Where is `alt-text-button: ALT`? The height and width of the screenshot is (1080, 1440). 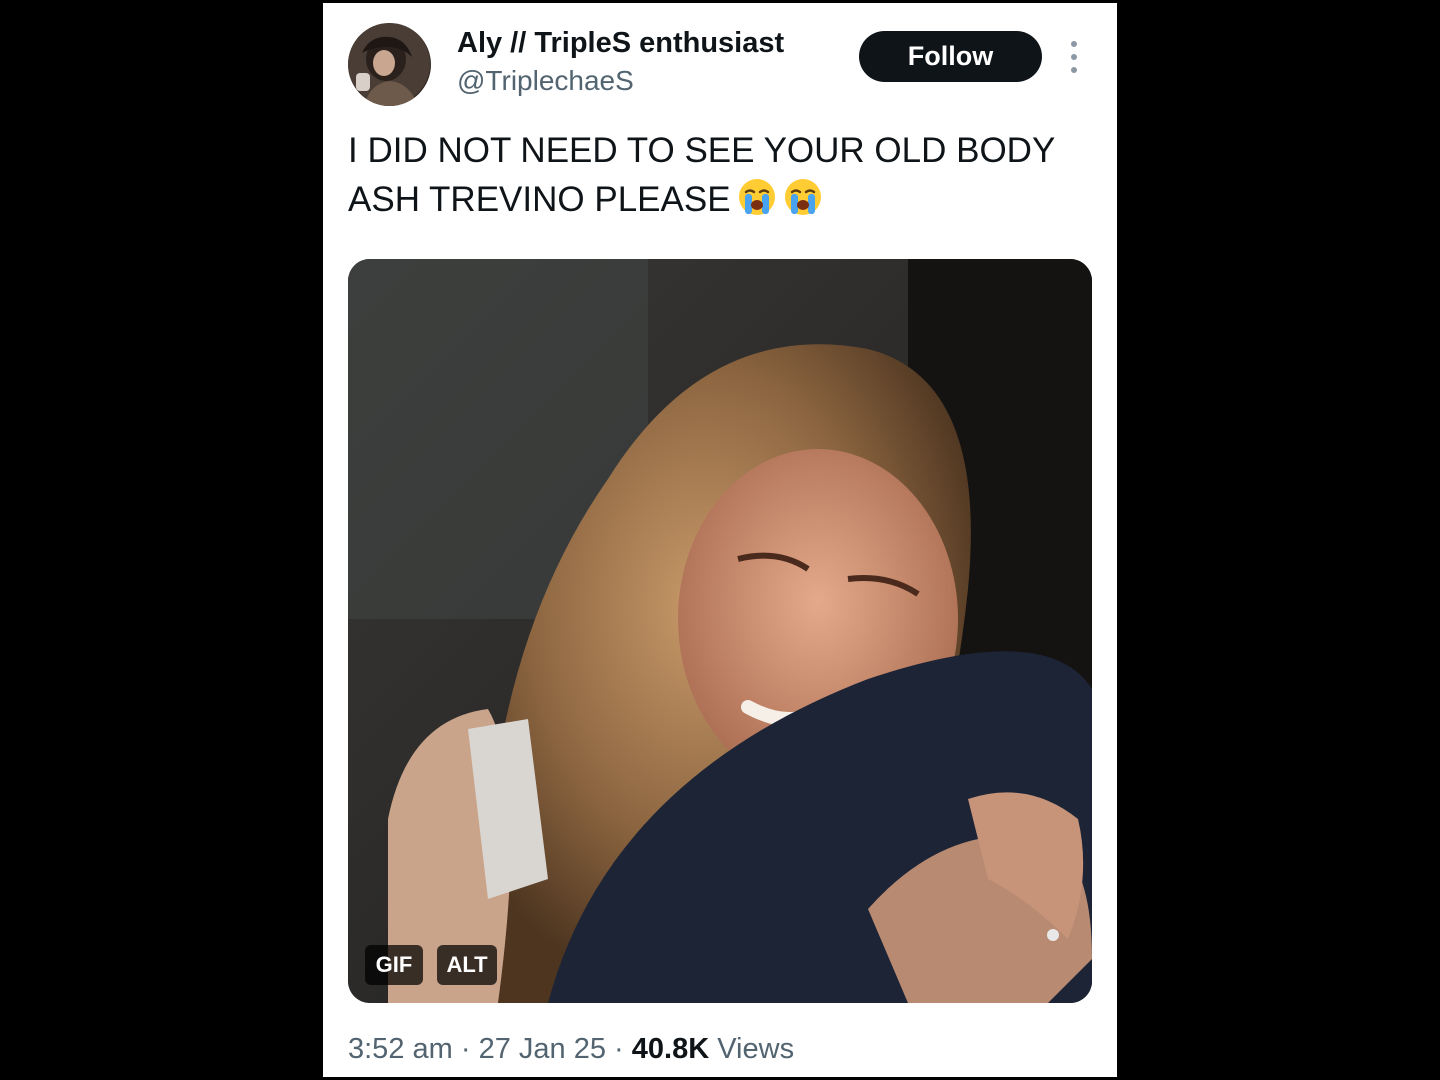 alt-text-button: ALT is located at coordinates (467, 965).